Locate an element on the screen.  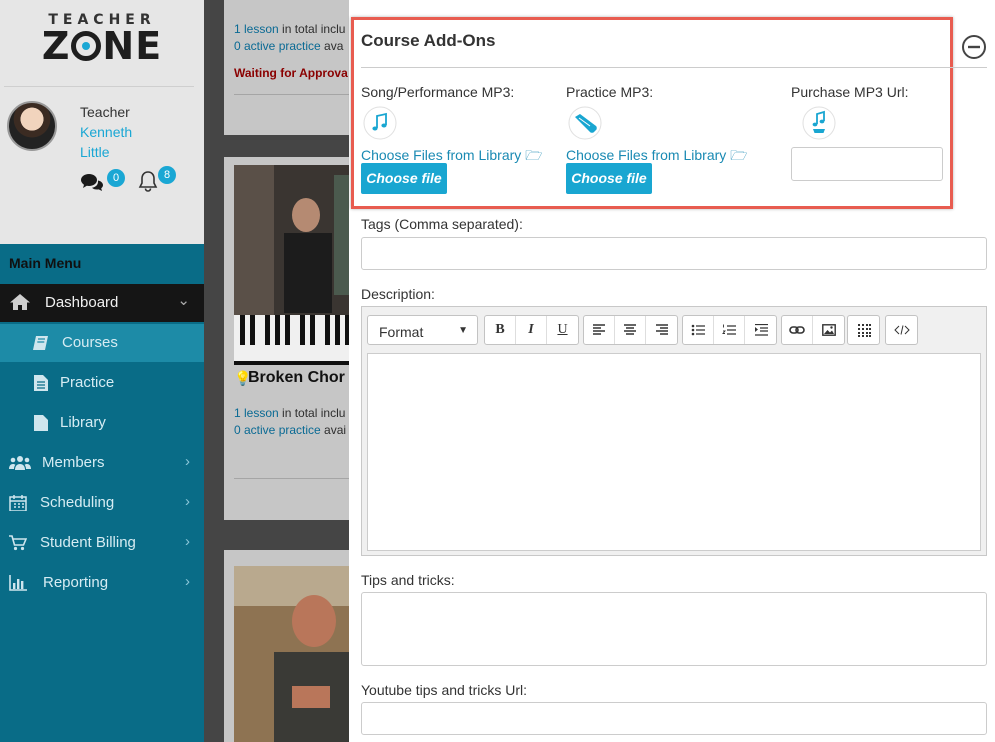
indent-icon is located at coordinates (761, 330).